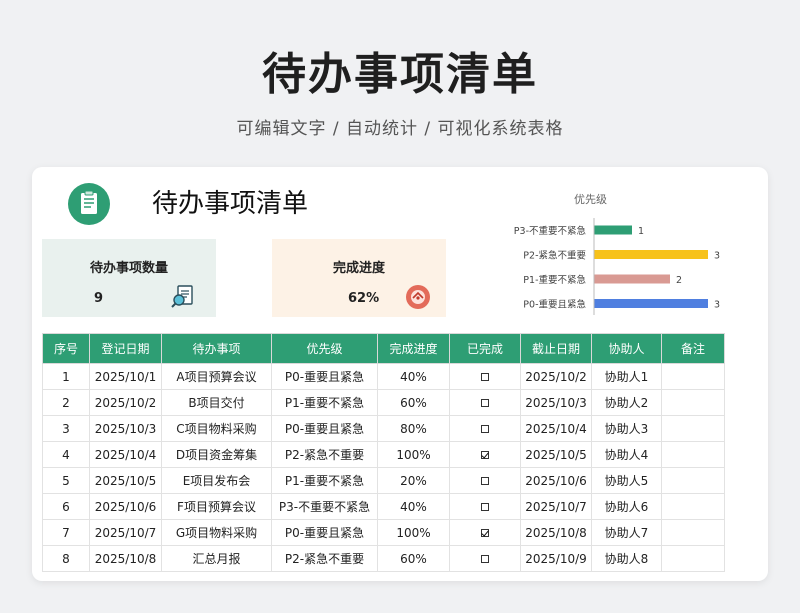 The height and width of the screenshot is (613, 800). I want to click on cell-helper: 协助人5, so click(626, 480).